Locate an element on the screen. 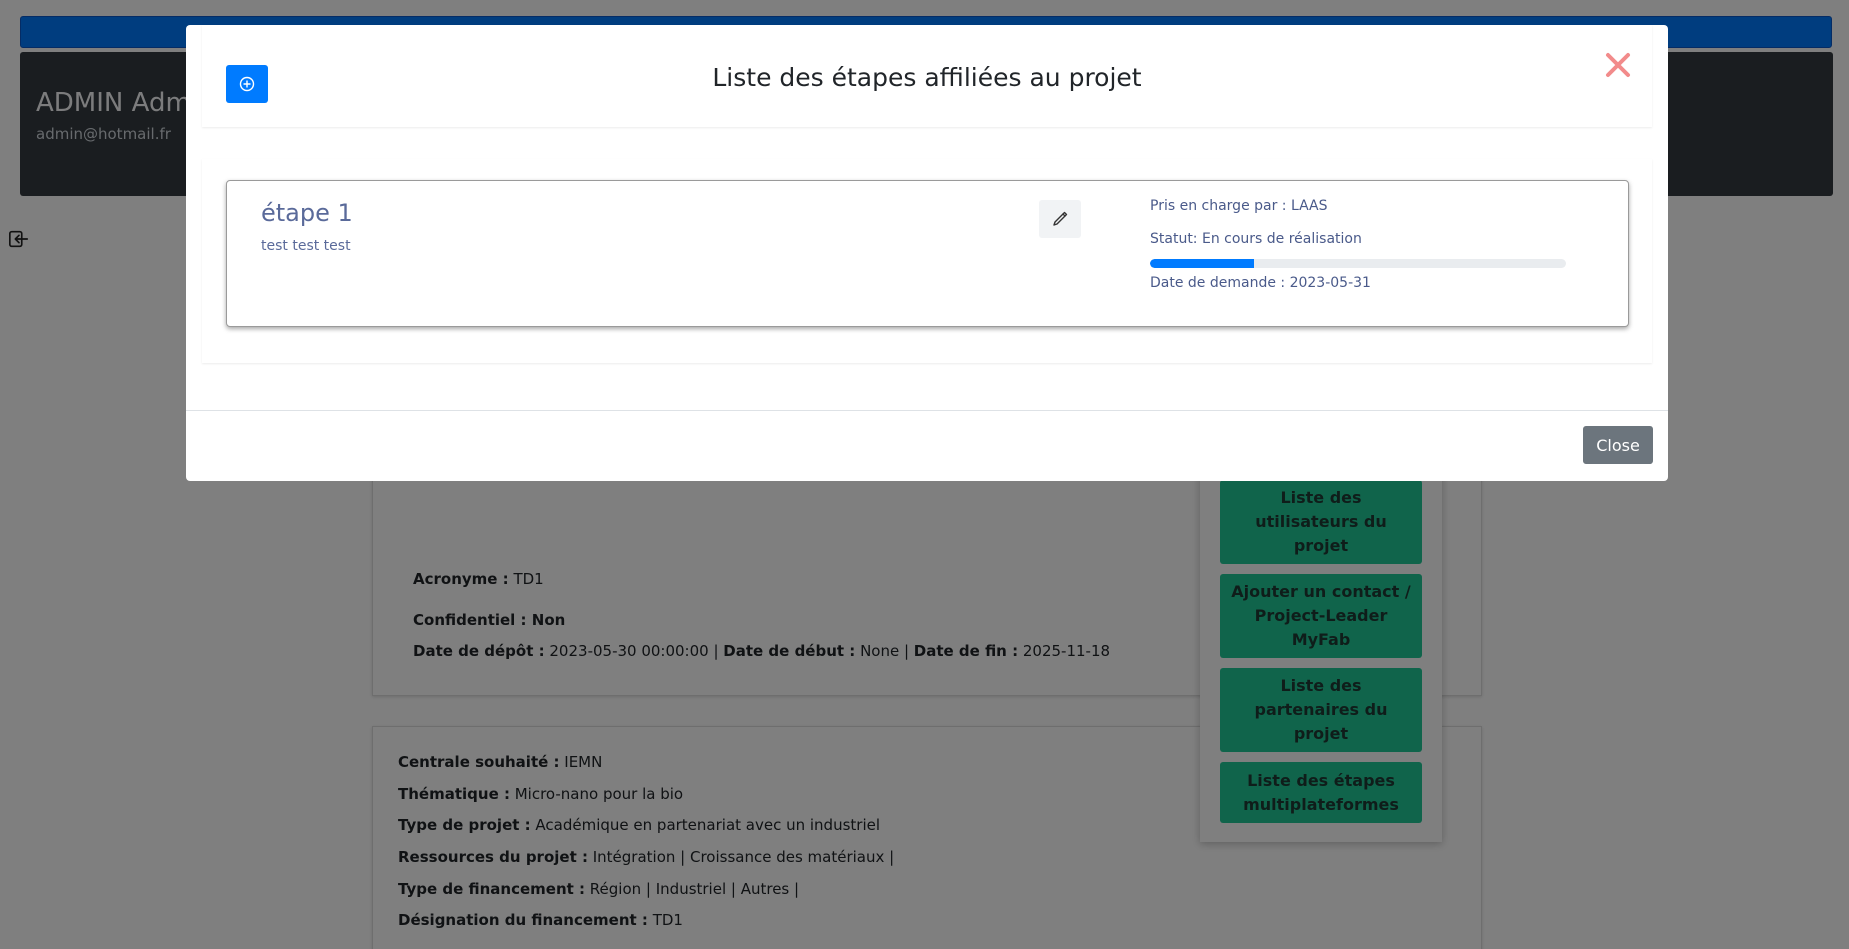  edit-step-button is located at coordinates (1060, 219).